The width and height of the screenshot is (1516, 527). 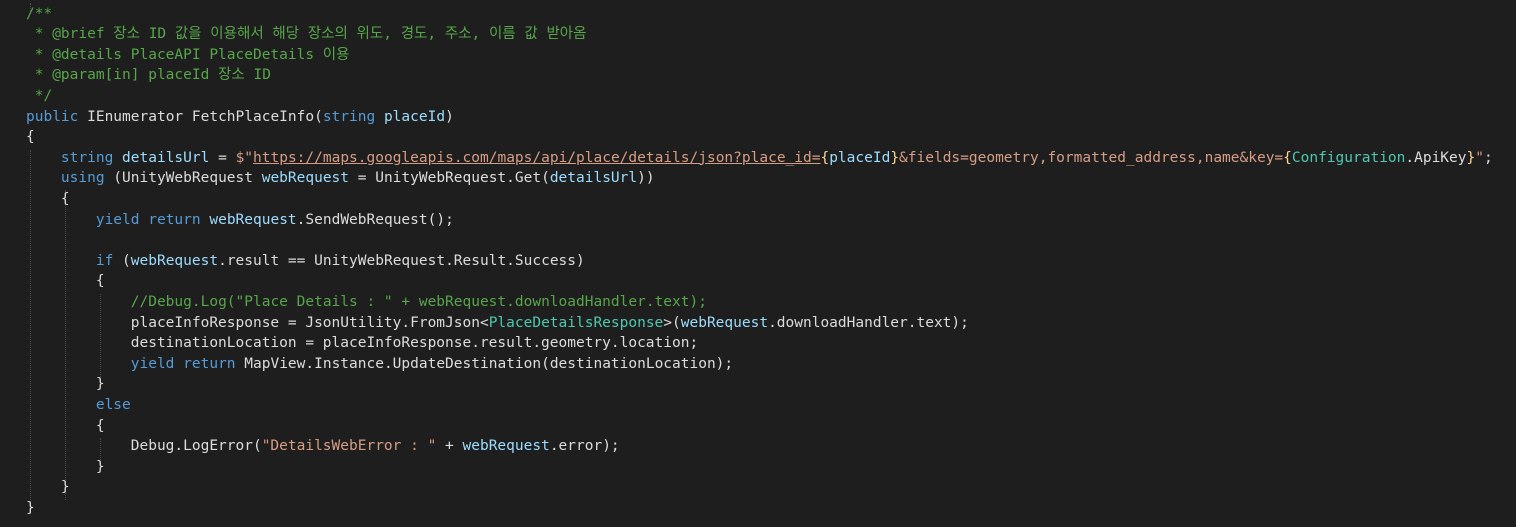 I want to click on code-line: * @details PlaceAPI PlaceDetails 이용, so click(x=188, y=55).